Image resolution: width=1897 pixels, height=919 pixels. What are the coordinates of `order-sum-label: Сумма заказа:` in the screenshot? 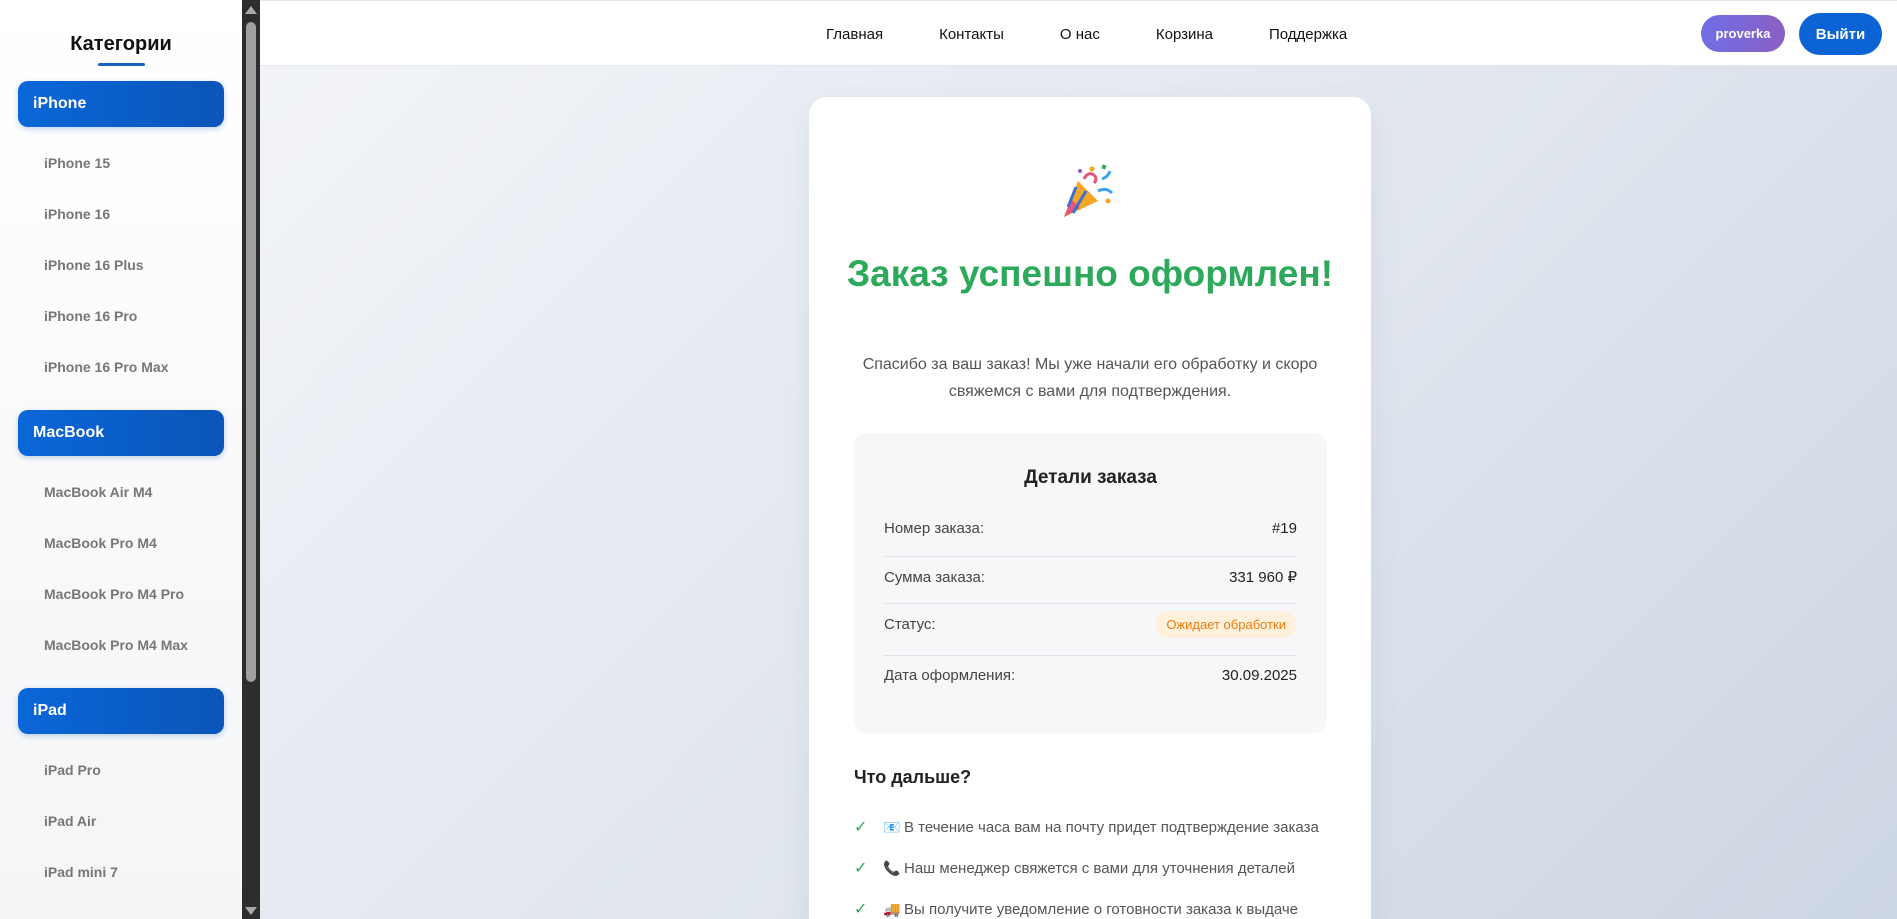 It's located at (934, 577).